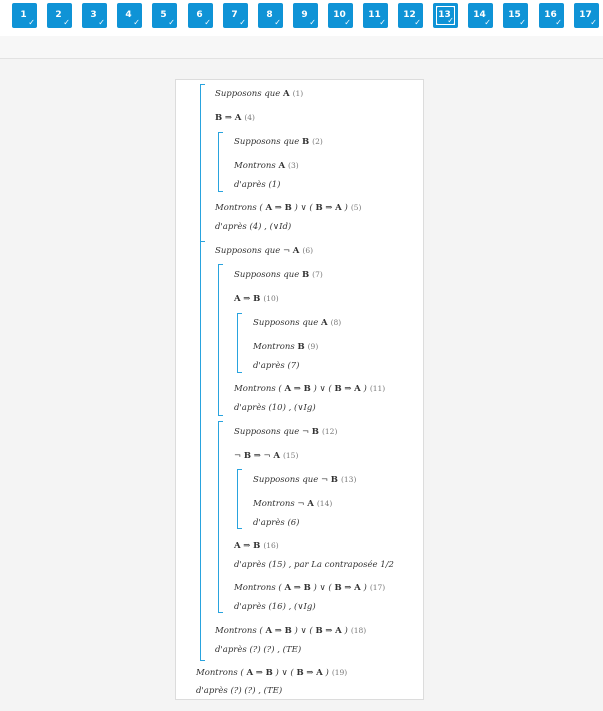 This screenshot has width=603, height=711. I want to click on step-number: 4, so click(128, 14).